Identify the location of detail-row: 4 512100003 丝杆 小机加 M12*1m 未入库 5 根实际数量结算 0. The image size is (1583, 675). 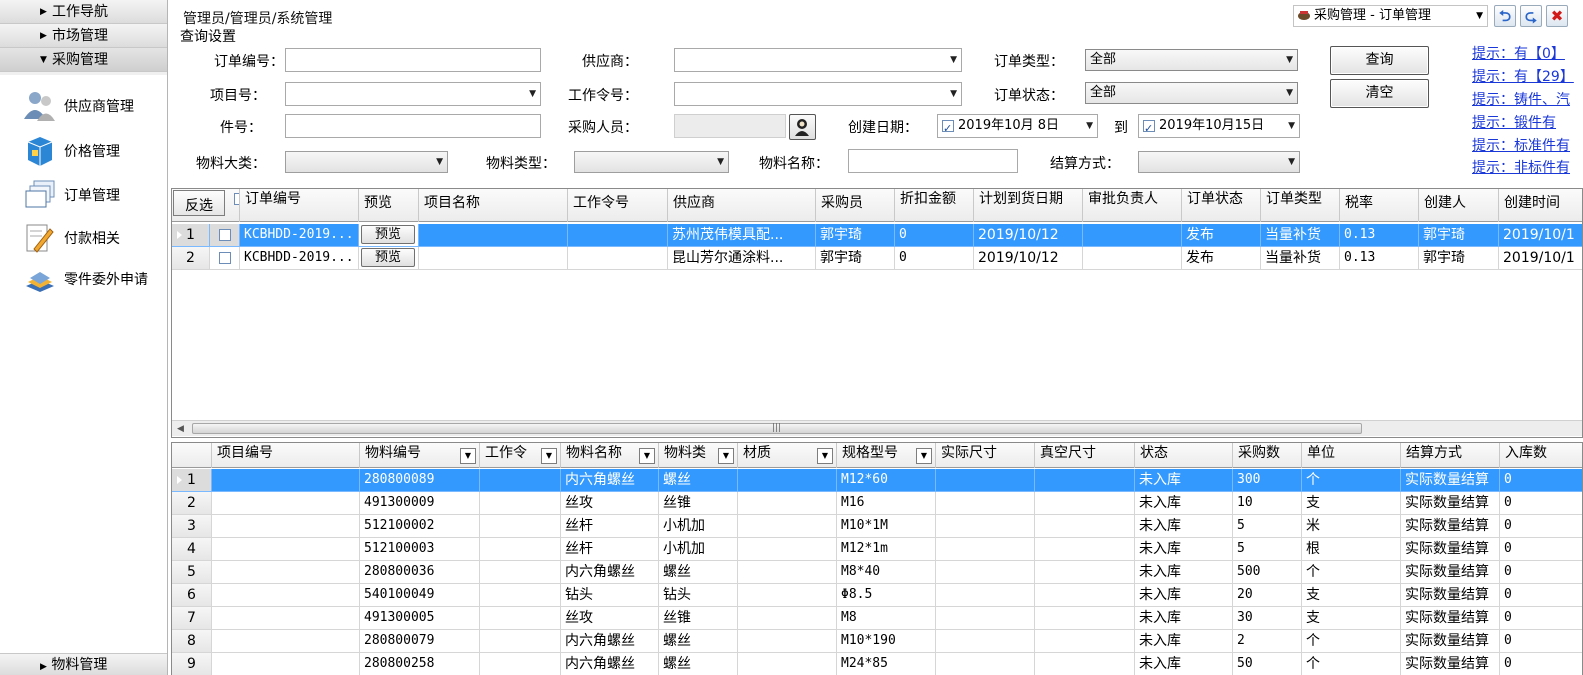
(877, 549).